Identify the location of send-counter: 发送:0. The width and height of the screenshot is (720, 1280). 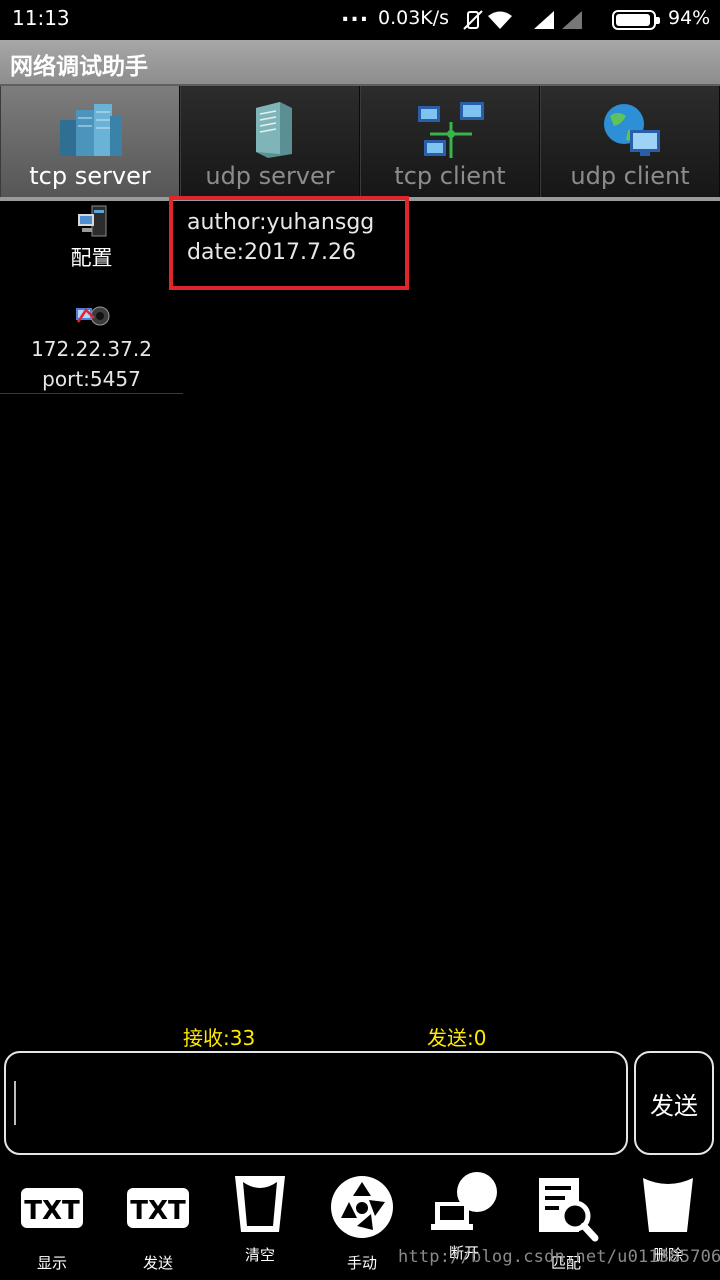
(457, 1038).